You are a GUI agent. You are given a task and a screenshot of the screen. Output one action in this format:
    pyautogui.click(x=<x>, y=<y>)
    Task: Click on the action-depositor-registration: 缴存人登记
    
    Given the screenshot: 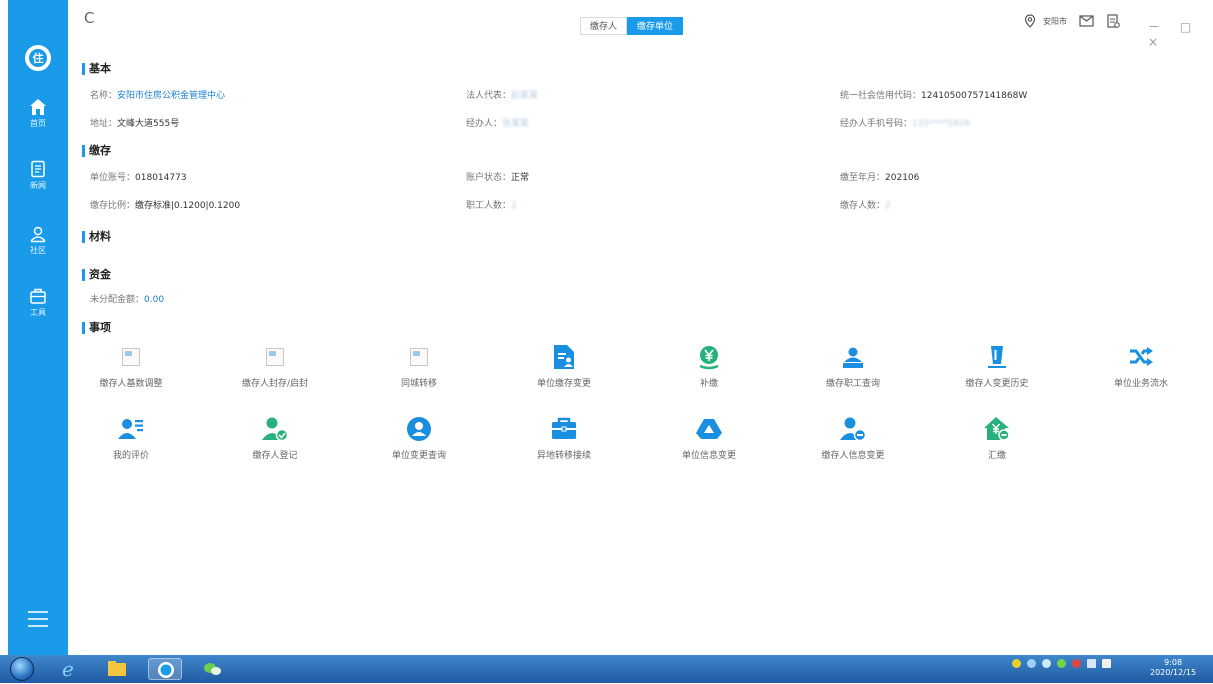 What is the action you would take?
    pyautogui.click(x=275, y=437)
    